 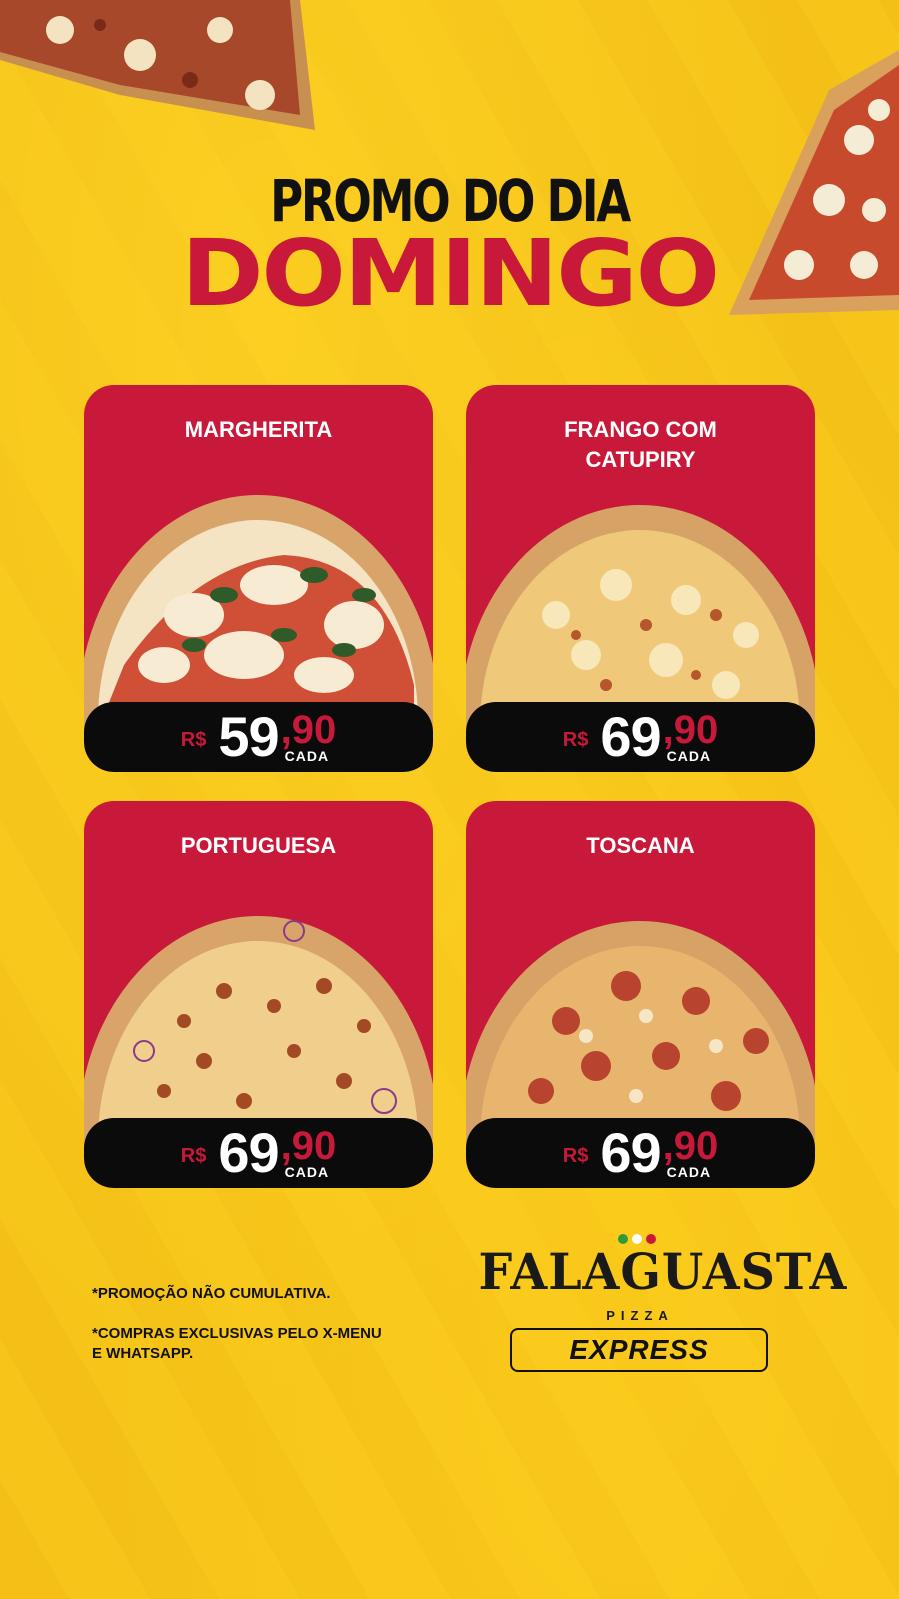 I want to click on express-label: EXPRESS, so click(x=639, y=1349).